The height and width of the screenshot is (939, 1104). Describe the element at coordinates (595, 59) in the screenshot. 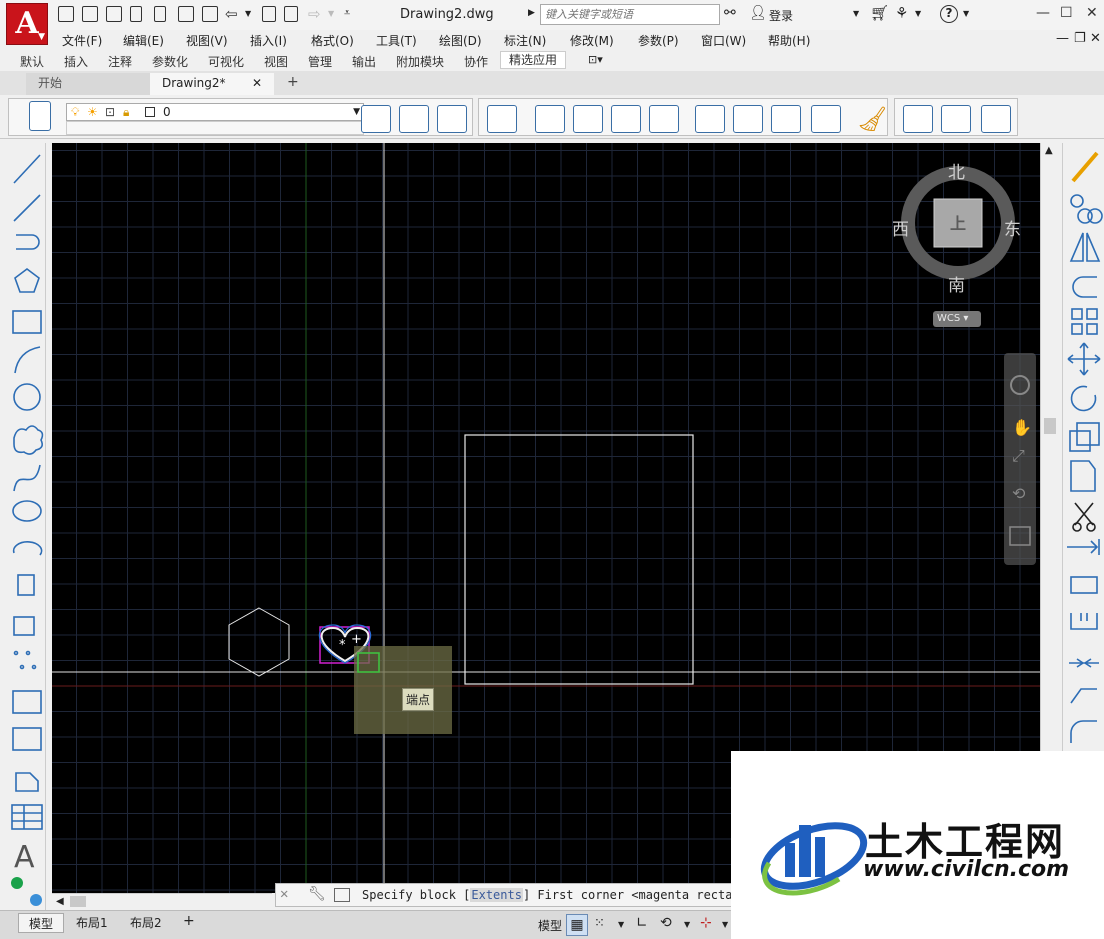

I see `ribbon-minimize-icon: ⊡▾` at that location.